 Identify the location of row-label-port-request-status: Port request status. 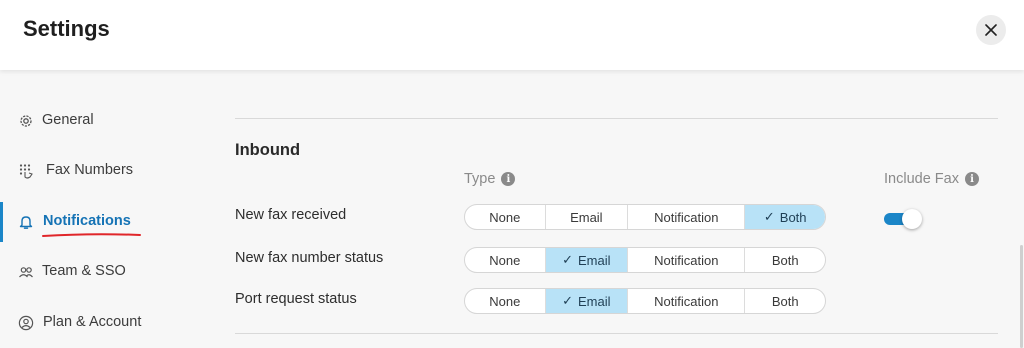
(296, 299).